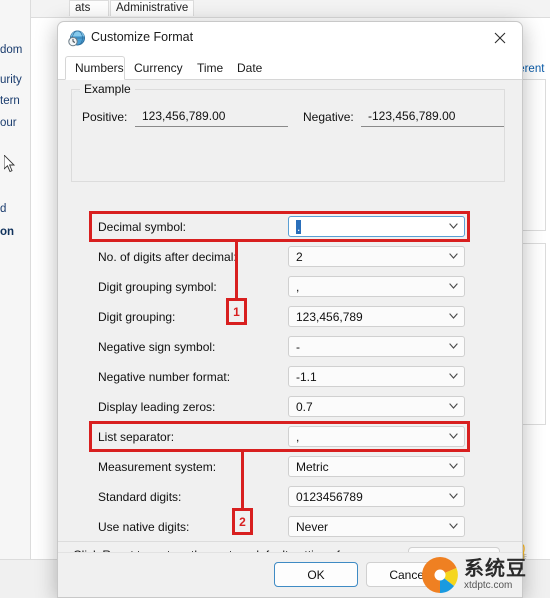  I want to click on label-negative-sign-symbol: Negative sign symbol:, so click(157, 347).